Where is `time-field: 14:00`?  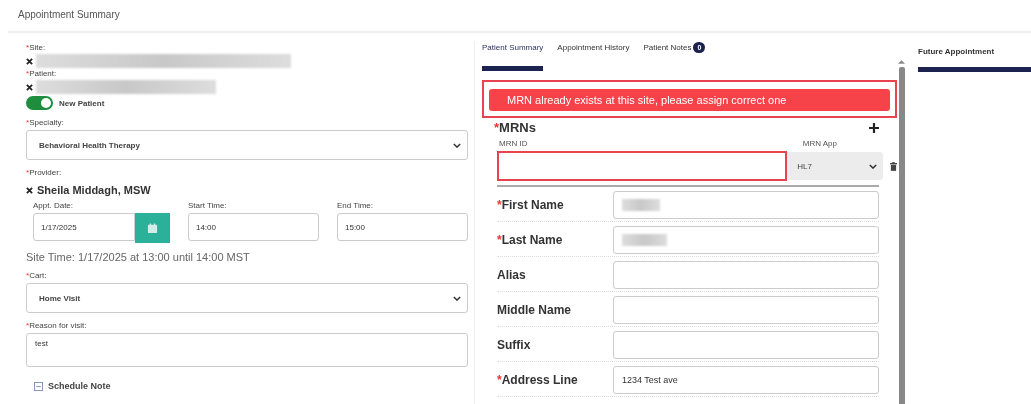
time-field: 14:00 is located at coordinates (253, 227).